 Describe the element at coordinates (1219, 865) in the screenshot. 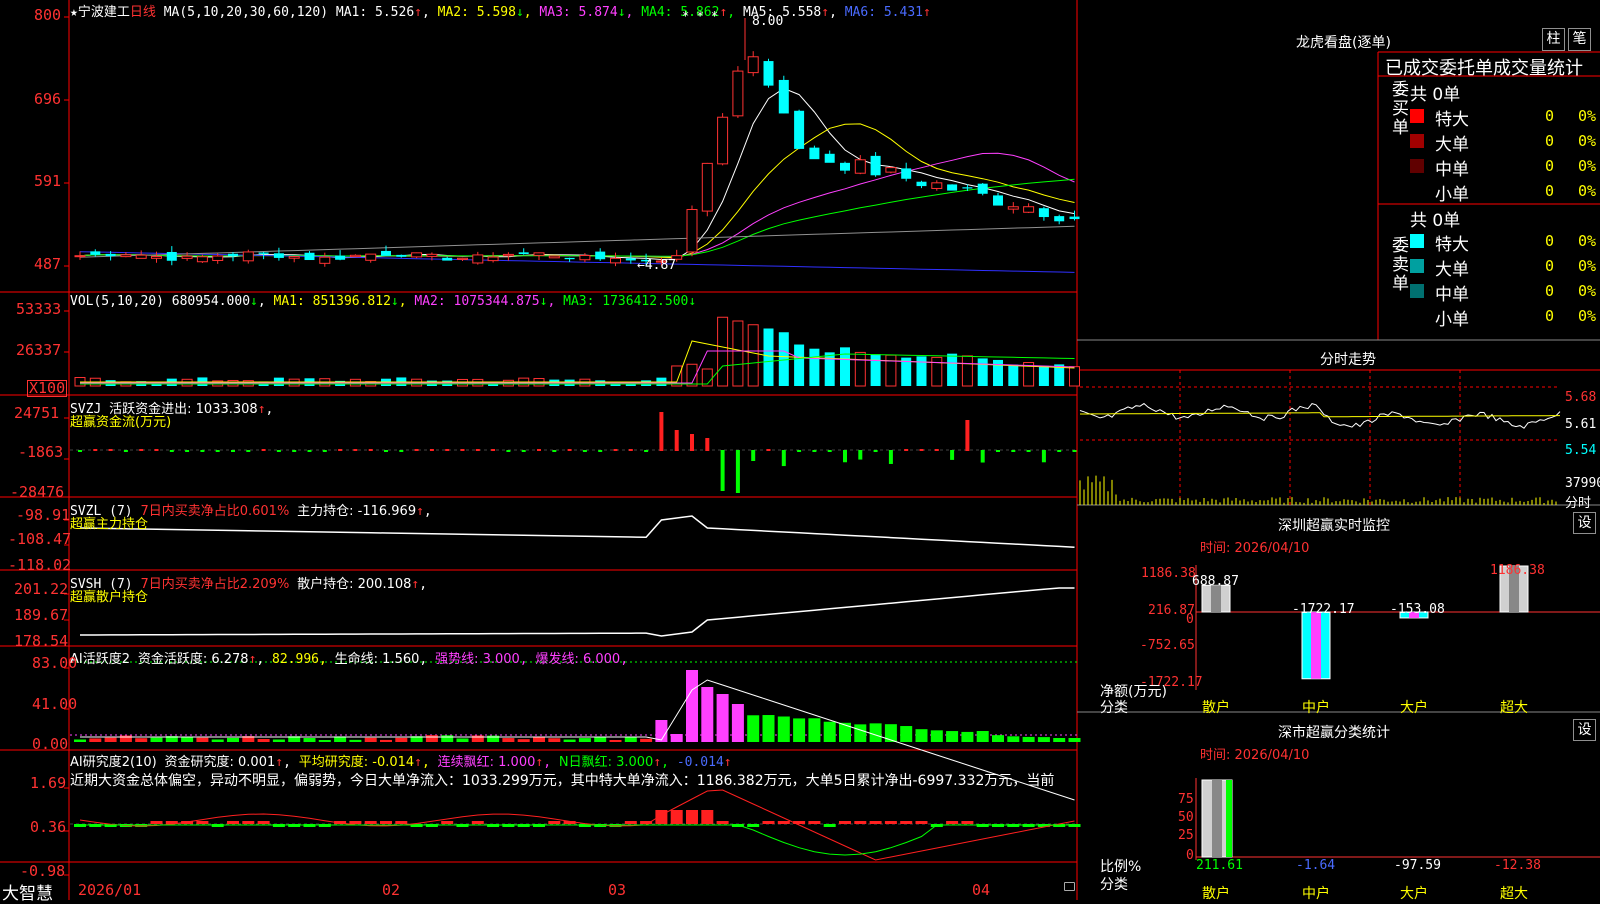

I see `classify-value-label: 211.61` at that location.